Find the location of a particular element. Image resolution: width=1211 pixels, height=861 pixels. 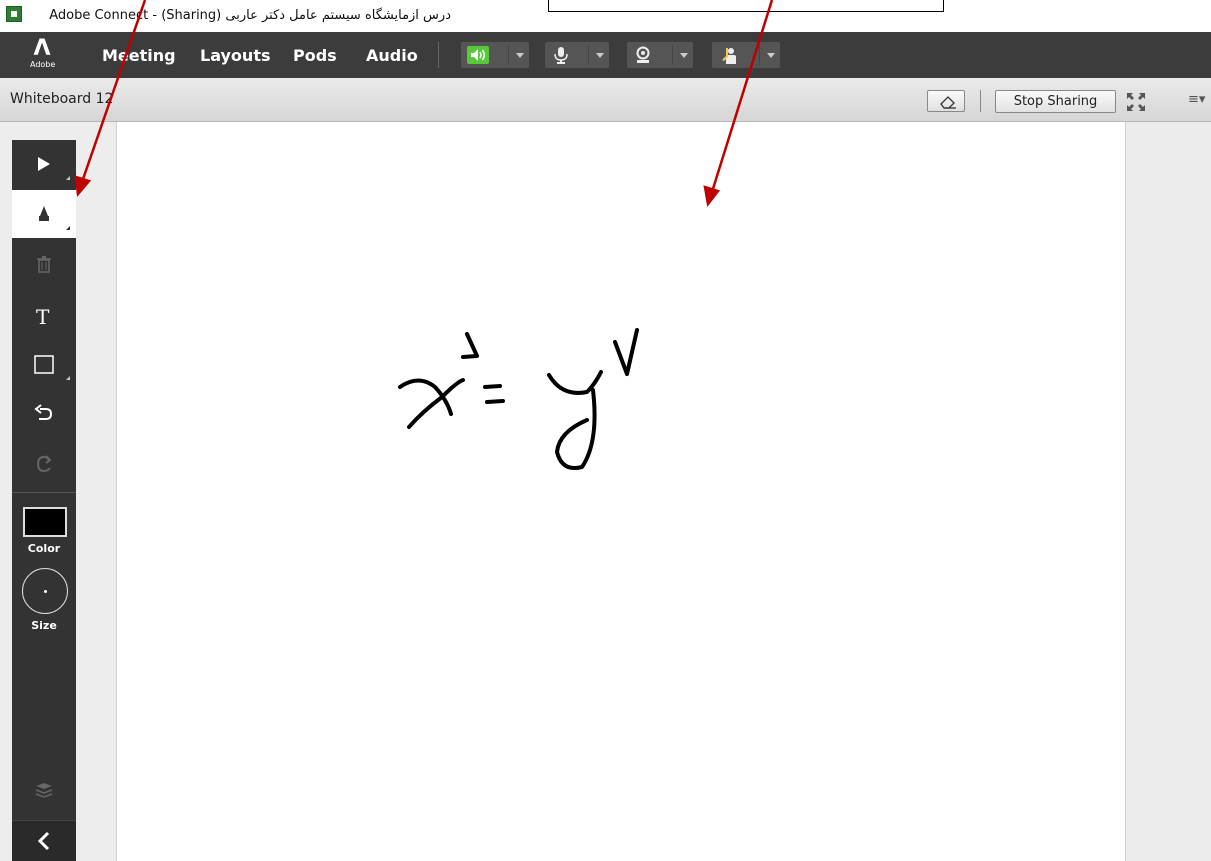

microphone-icon is located at coordinates (561, 55).